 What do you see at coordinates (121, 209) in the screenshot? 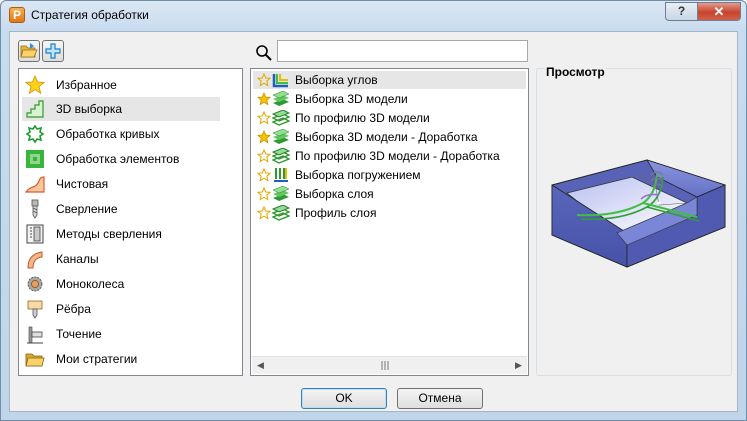
I see `category-item-drilling: Сверление` at bounding box center [121, 209].